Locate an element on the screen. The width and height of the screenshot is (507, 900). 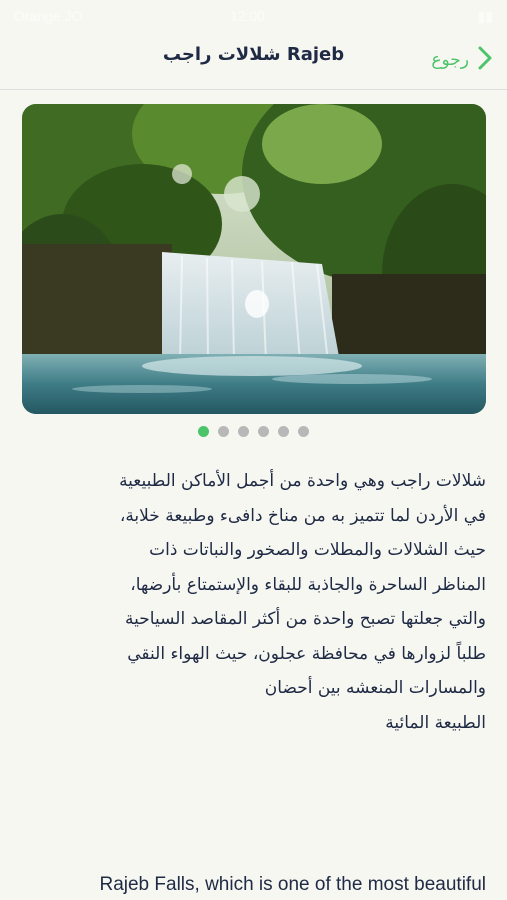
back-label: رجوع is located at coordinates (450, 60).